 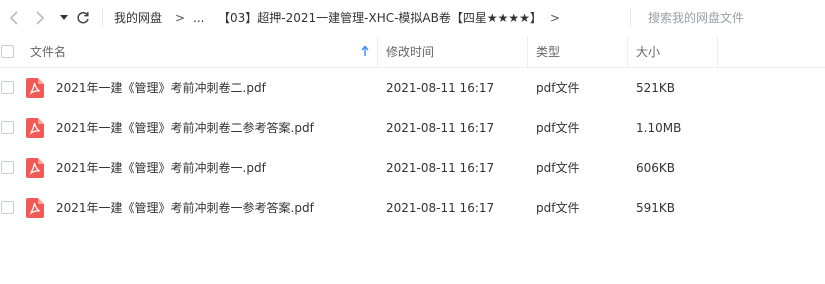 I want to click on chevron-right-icon, so click(x=40, y=18).